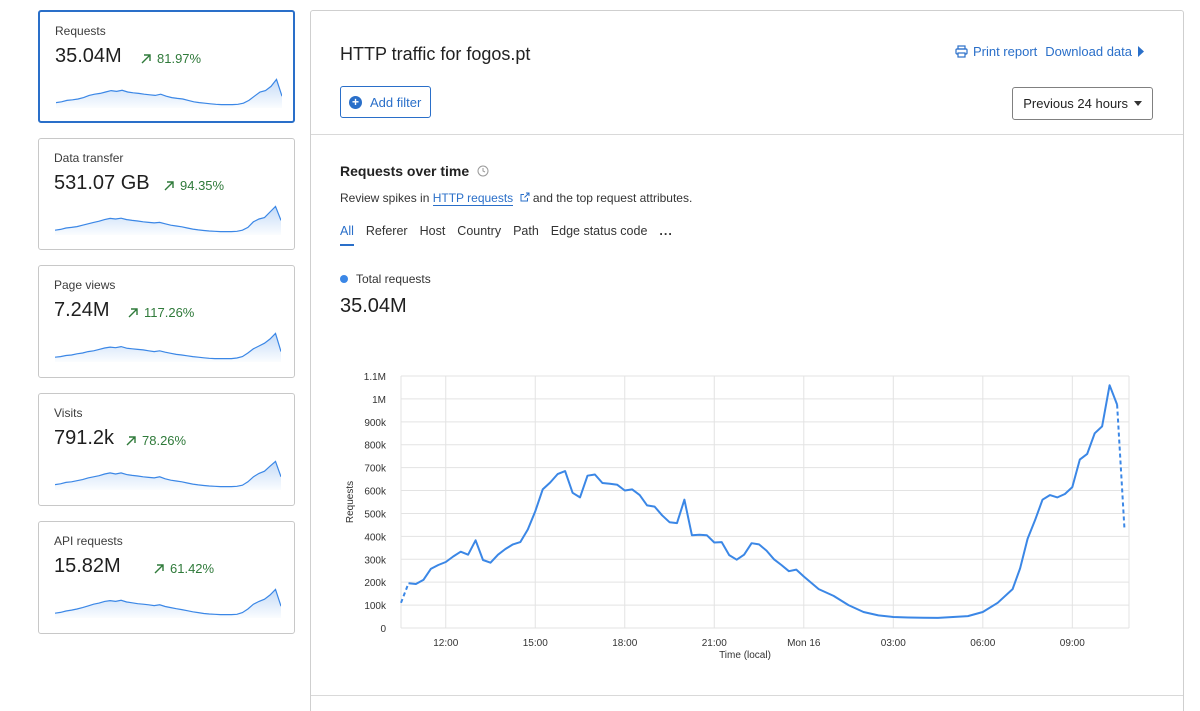 The width and height of the screenshot is (1200, 711). I want to click on metric-card-change: 61.42%, so click(183, 568).